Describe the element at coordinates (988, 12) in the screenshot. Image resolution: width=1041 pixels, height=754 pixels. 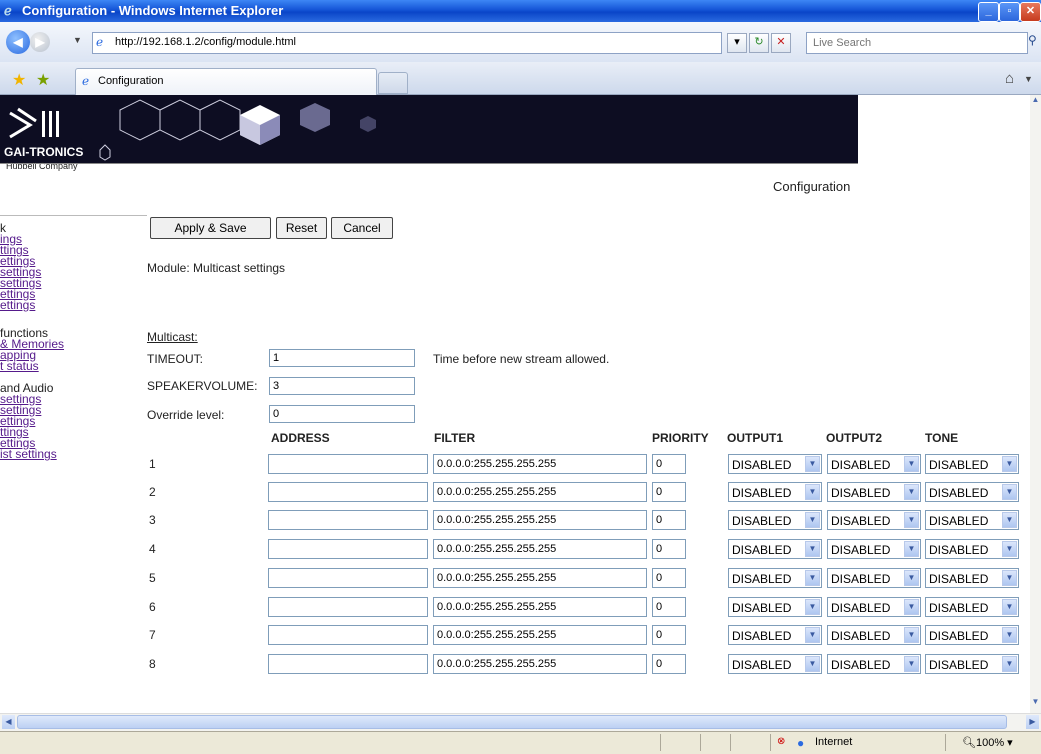
I see `minimize-button: _` at that location.